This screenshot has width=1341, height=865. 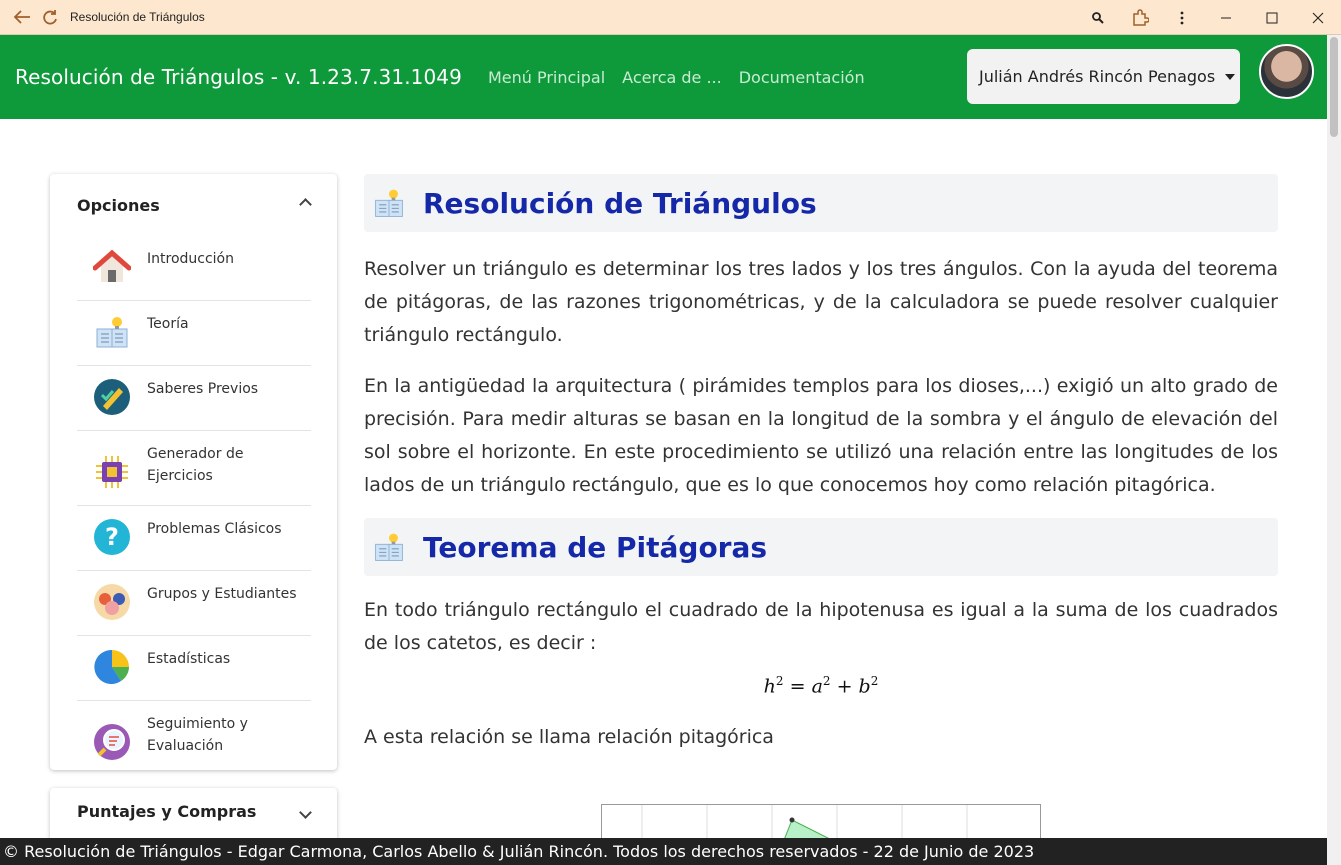 What do you see at coordinates (193, 205) in the screenshot?
I see `sidebar-header: Opciones` at bounding box center [193, 205].